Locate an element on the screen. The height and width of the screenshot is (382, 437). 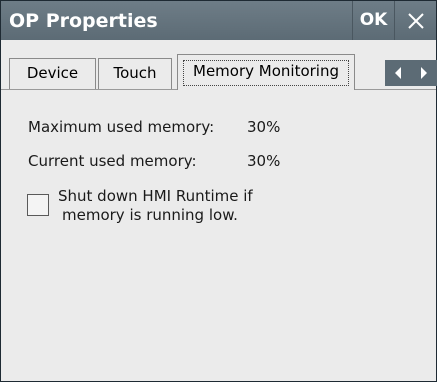
max-used-memory-label: Maximum used memory: is located at coordinates (121, 127).